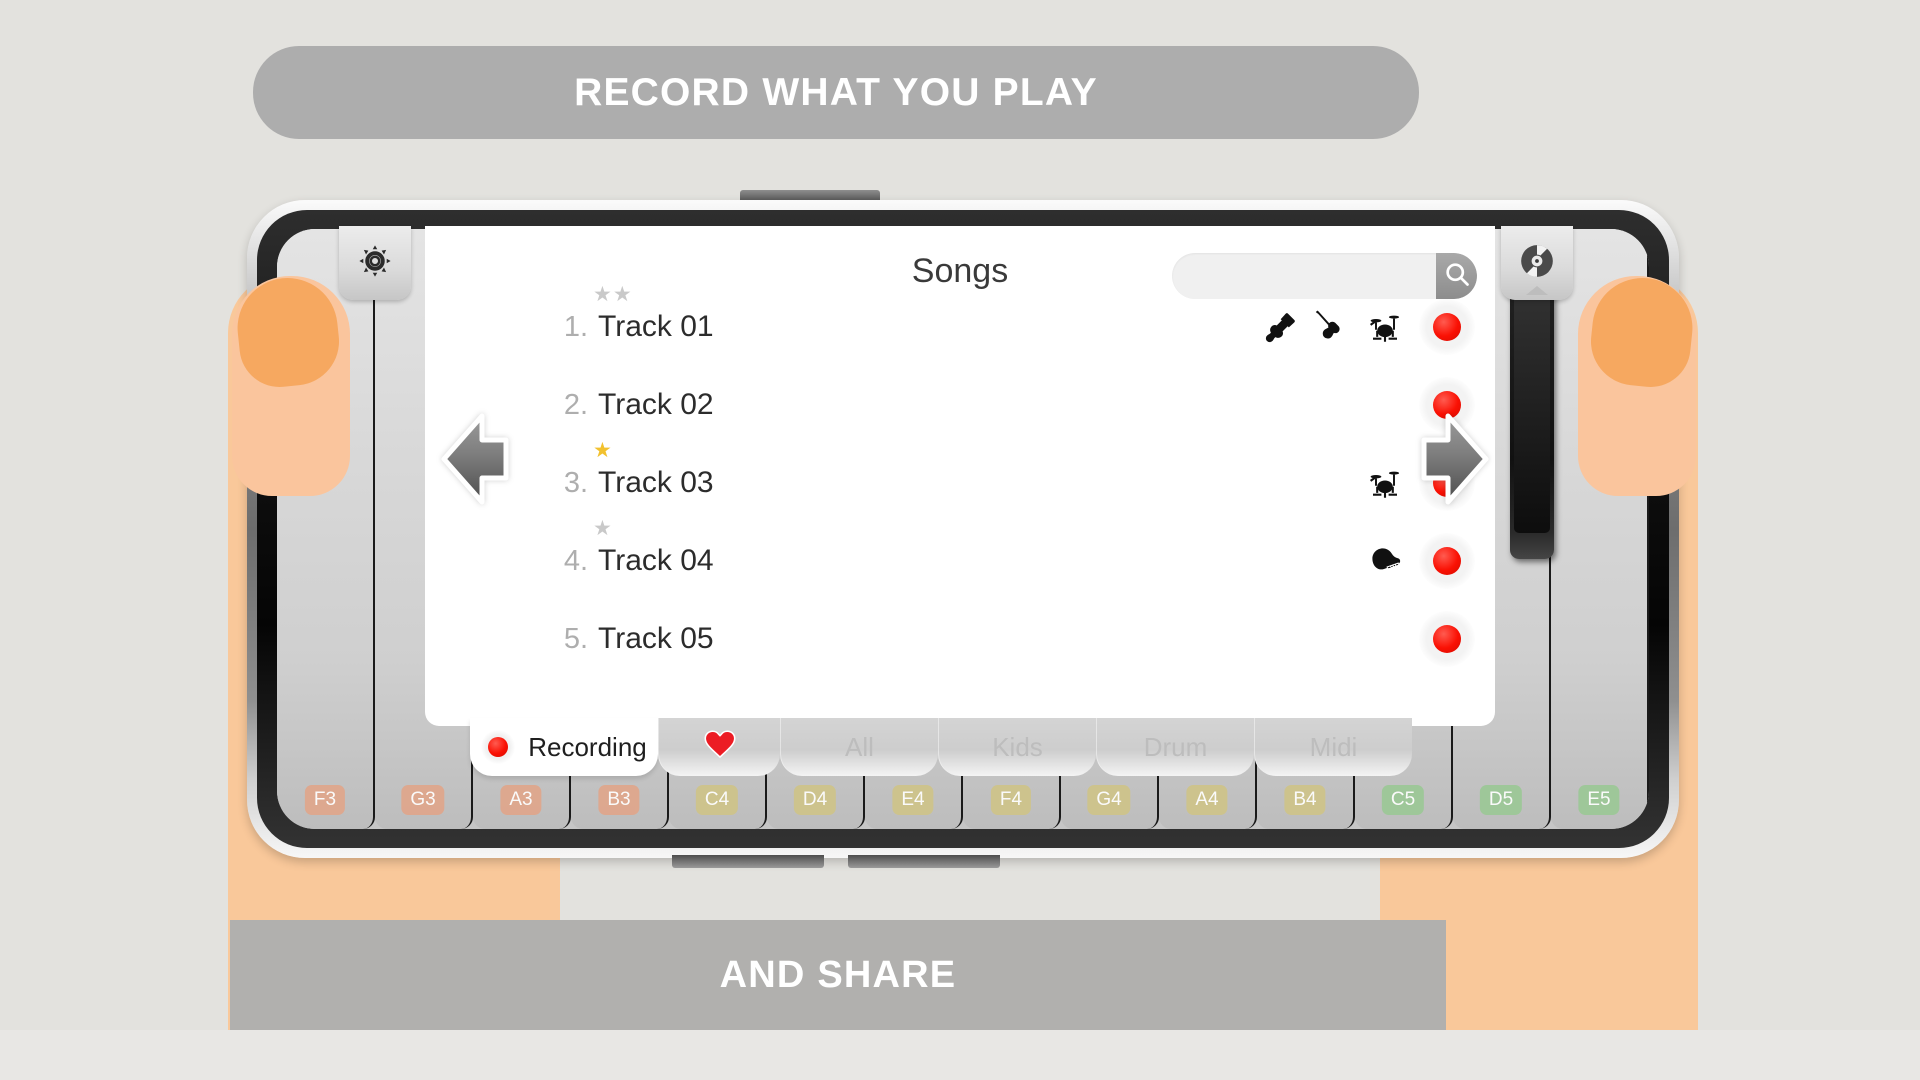  What do you see at coordinates (1501, 800) in the screenshot?
I see `piano-key-label: D5` at bounding box center [1501, 800].